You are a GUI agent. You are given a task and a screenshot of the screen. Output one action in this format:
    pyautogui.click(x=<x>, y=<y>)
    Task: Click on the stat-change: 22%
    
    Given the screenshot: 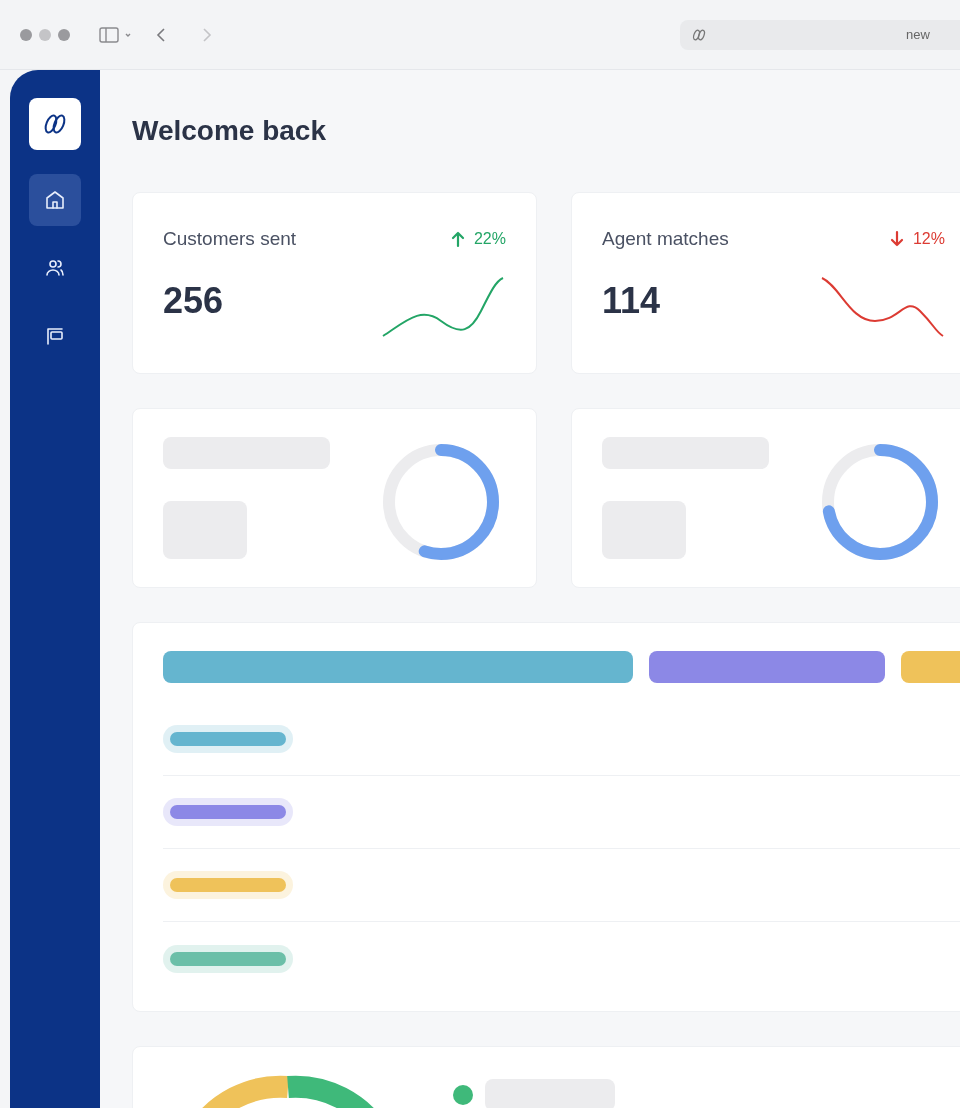 What is the action you would take?
    pyautogui.click(x=477, y=239)
    